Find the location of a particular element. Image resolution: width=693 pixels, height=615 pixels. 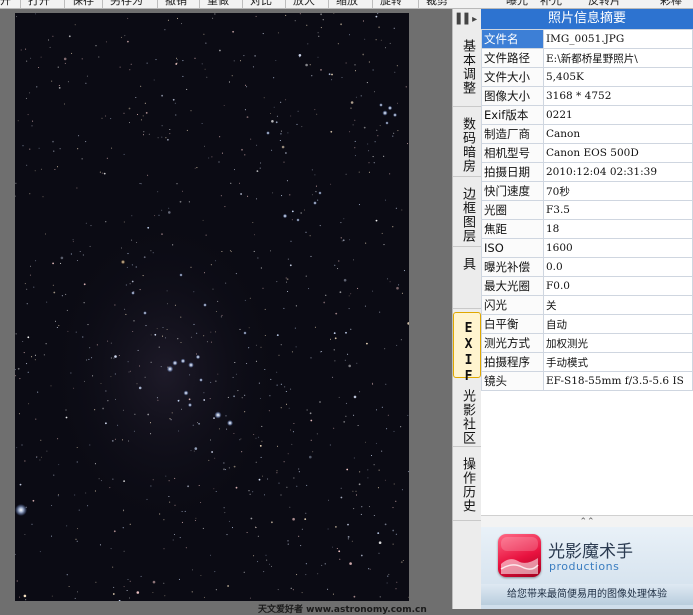

exif-row: 文件路径 E:\新都桥星野照片\ is located at coordinates (587, 58).